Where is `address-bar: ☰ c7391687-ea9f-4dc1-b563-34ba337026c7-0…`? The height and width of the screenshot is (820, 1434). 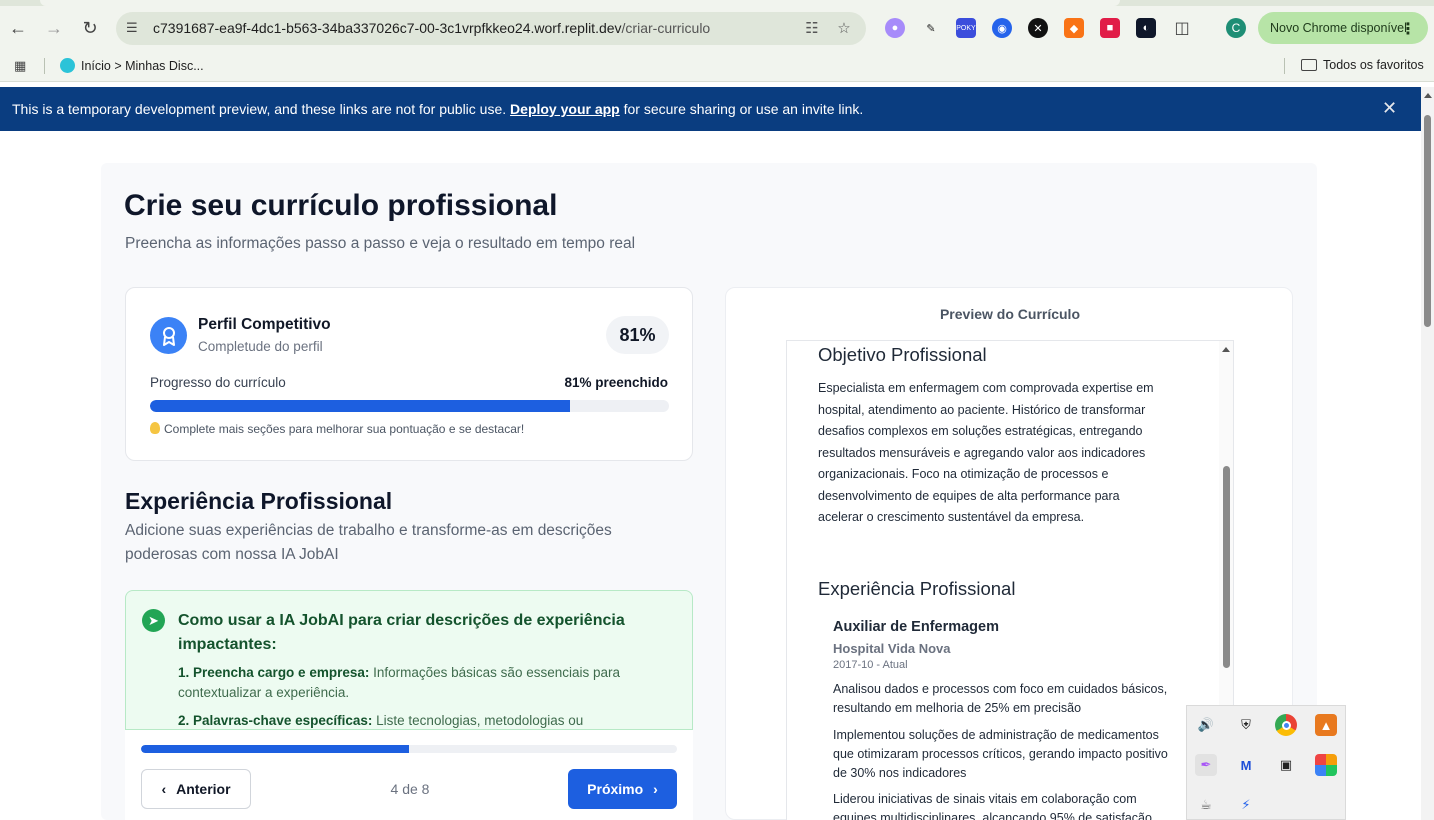 address-bar: ☰ c7391687-ea9f-4dc1-b563-34ba337026c7-0… is located at coordinates (491, 28).